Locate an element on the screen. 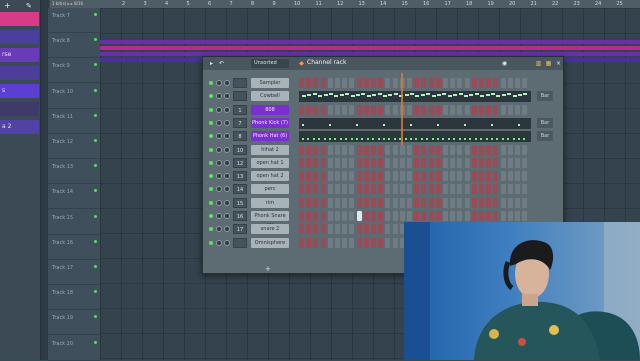  track-header: Track 8 is located at coordinates (74, 46).